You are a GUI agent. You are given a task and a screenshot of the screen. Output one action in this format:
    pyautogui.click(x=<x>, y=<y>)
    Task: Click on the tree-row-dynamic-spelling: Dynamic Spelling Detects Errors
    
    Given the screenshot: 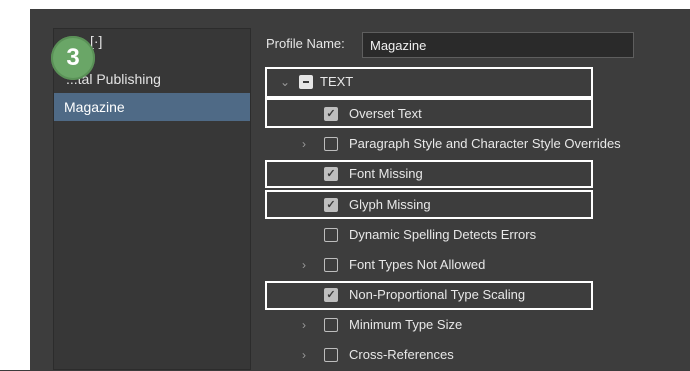 What is the action you would take?
    pyautogui.click(x=345, y=236)
    